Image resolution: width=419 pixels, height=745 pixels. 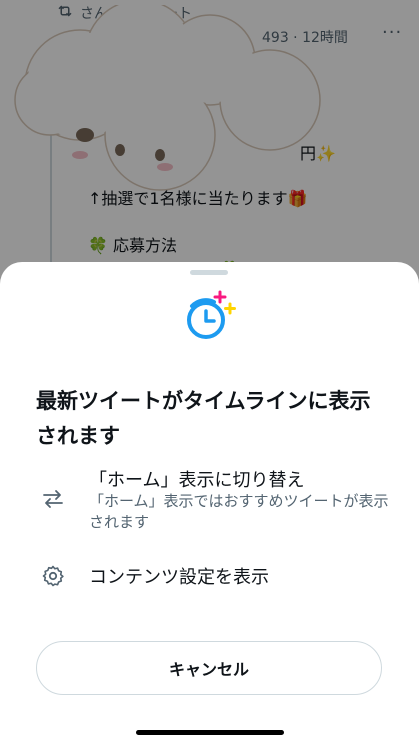 I want to click on home-indicator, so click(x=210, y=732).